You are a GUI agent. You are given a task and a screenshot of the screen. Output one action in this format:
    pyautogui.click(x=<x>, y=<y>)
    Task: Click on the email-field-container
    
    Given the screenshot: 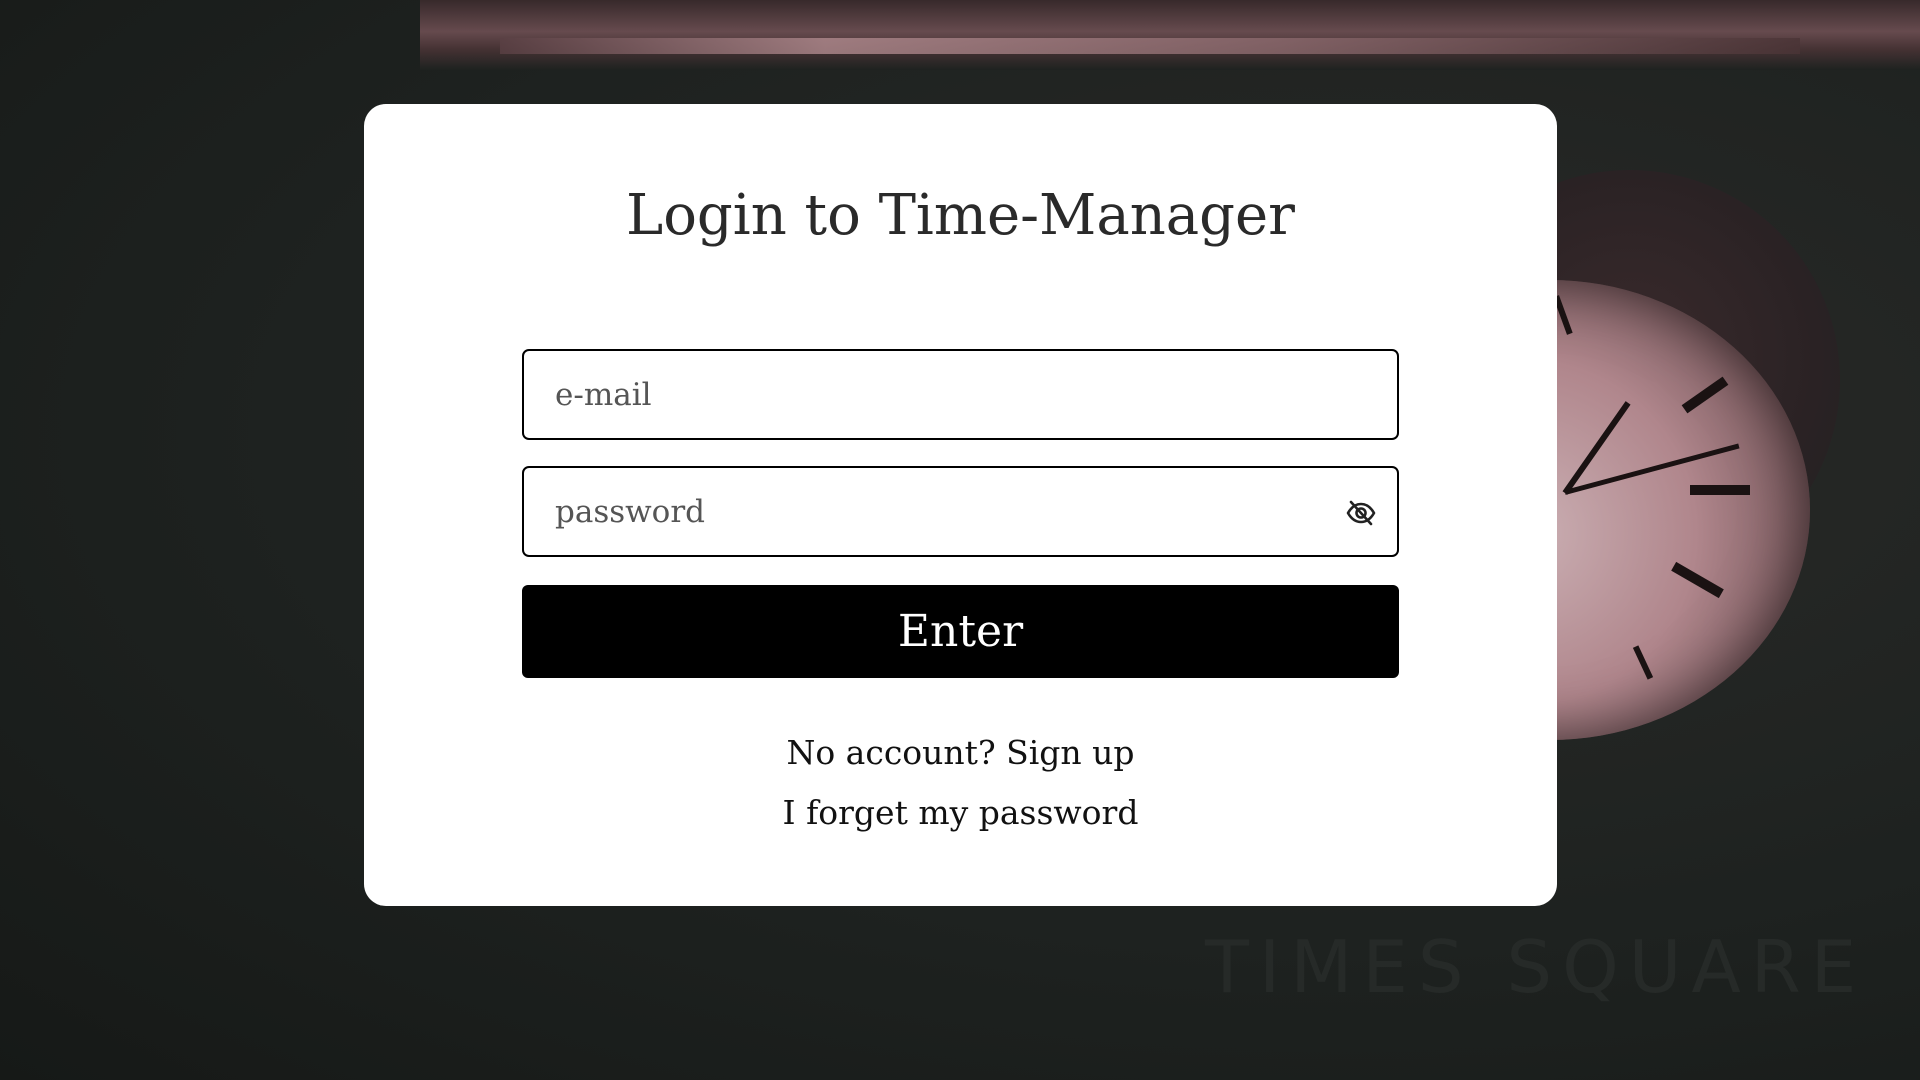 What is the action you would take?
    pyautogui.click(x=960, y=394)
    